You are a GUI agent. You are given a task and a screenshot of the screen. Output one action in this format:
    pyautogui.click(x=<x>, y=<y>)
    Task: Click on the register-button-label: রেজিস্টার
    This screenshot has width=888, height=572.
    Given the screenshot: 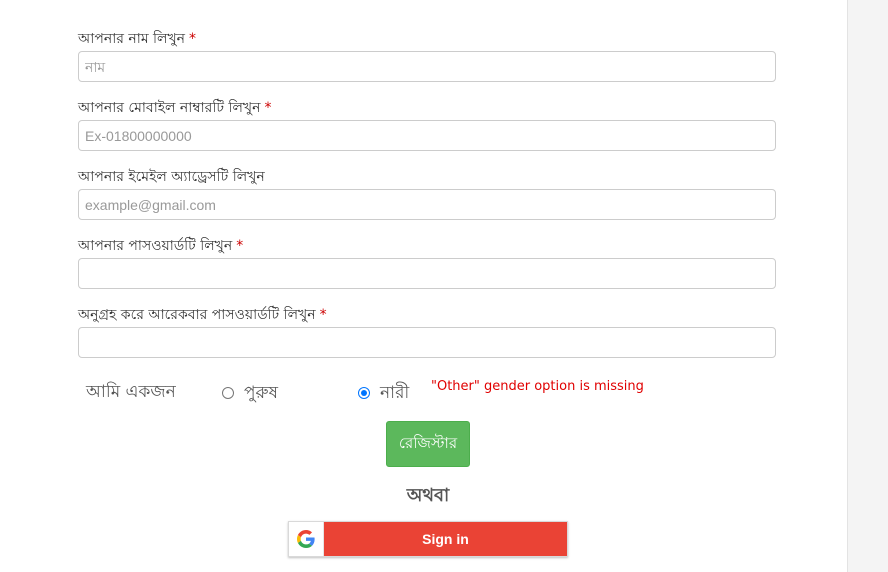 What is the action you would take?
    pyautogui.click(x=428, y=442)
    